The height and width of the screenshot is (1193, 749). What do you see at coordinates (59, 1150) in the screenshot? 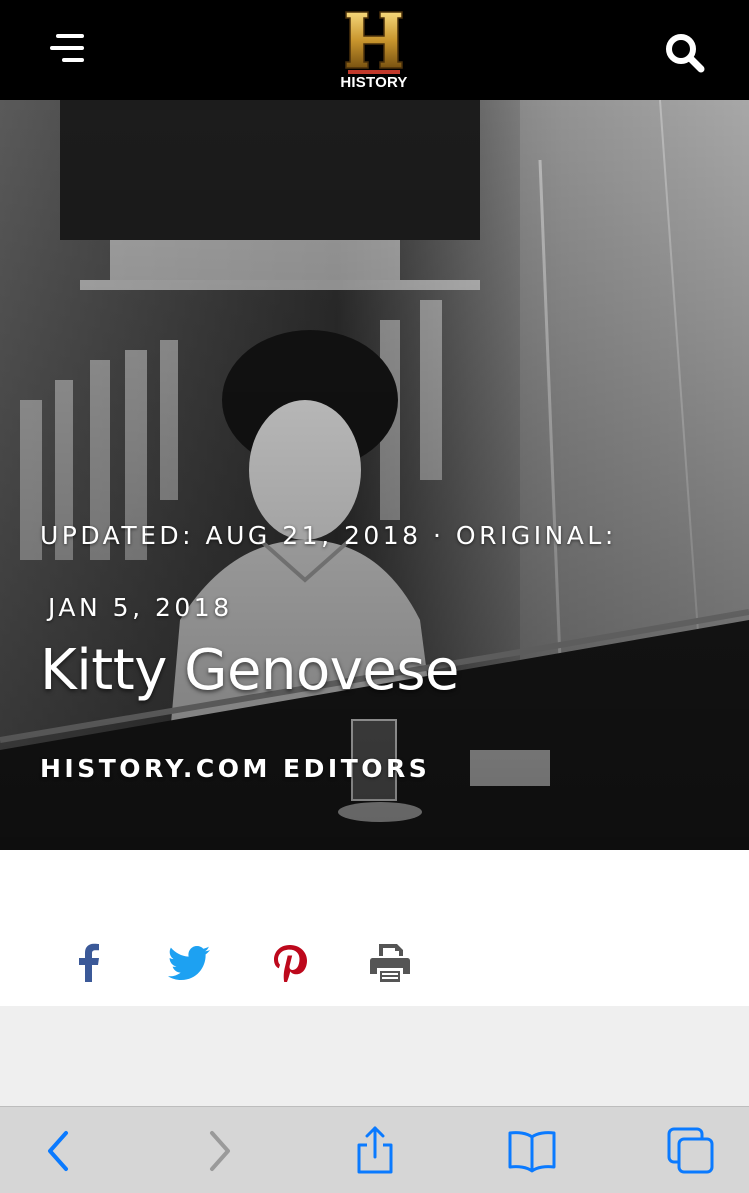
I see `back-icon` at bounding box center [59, 1150].